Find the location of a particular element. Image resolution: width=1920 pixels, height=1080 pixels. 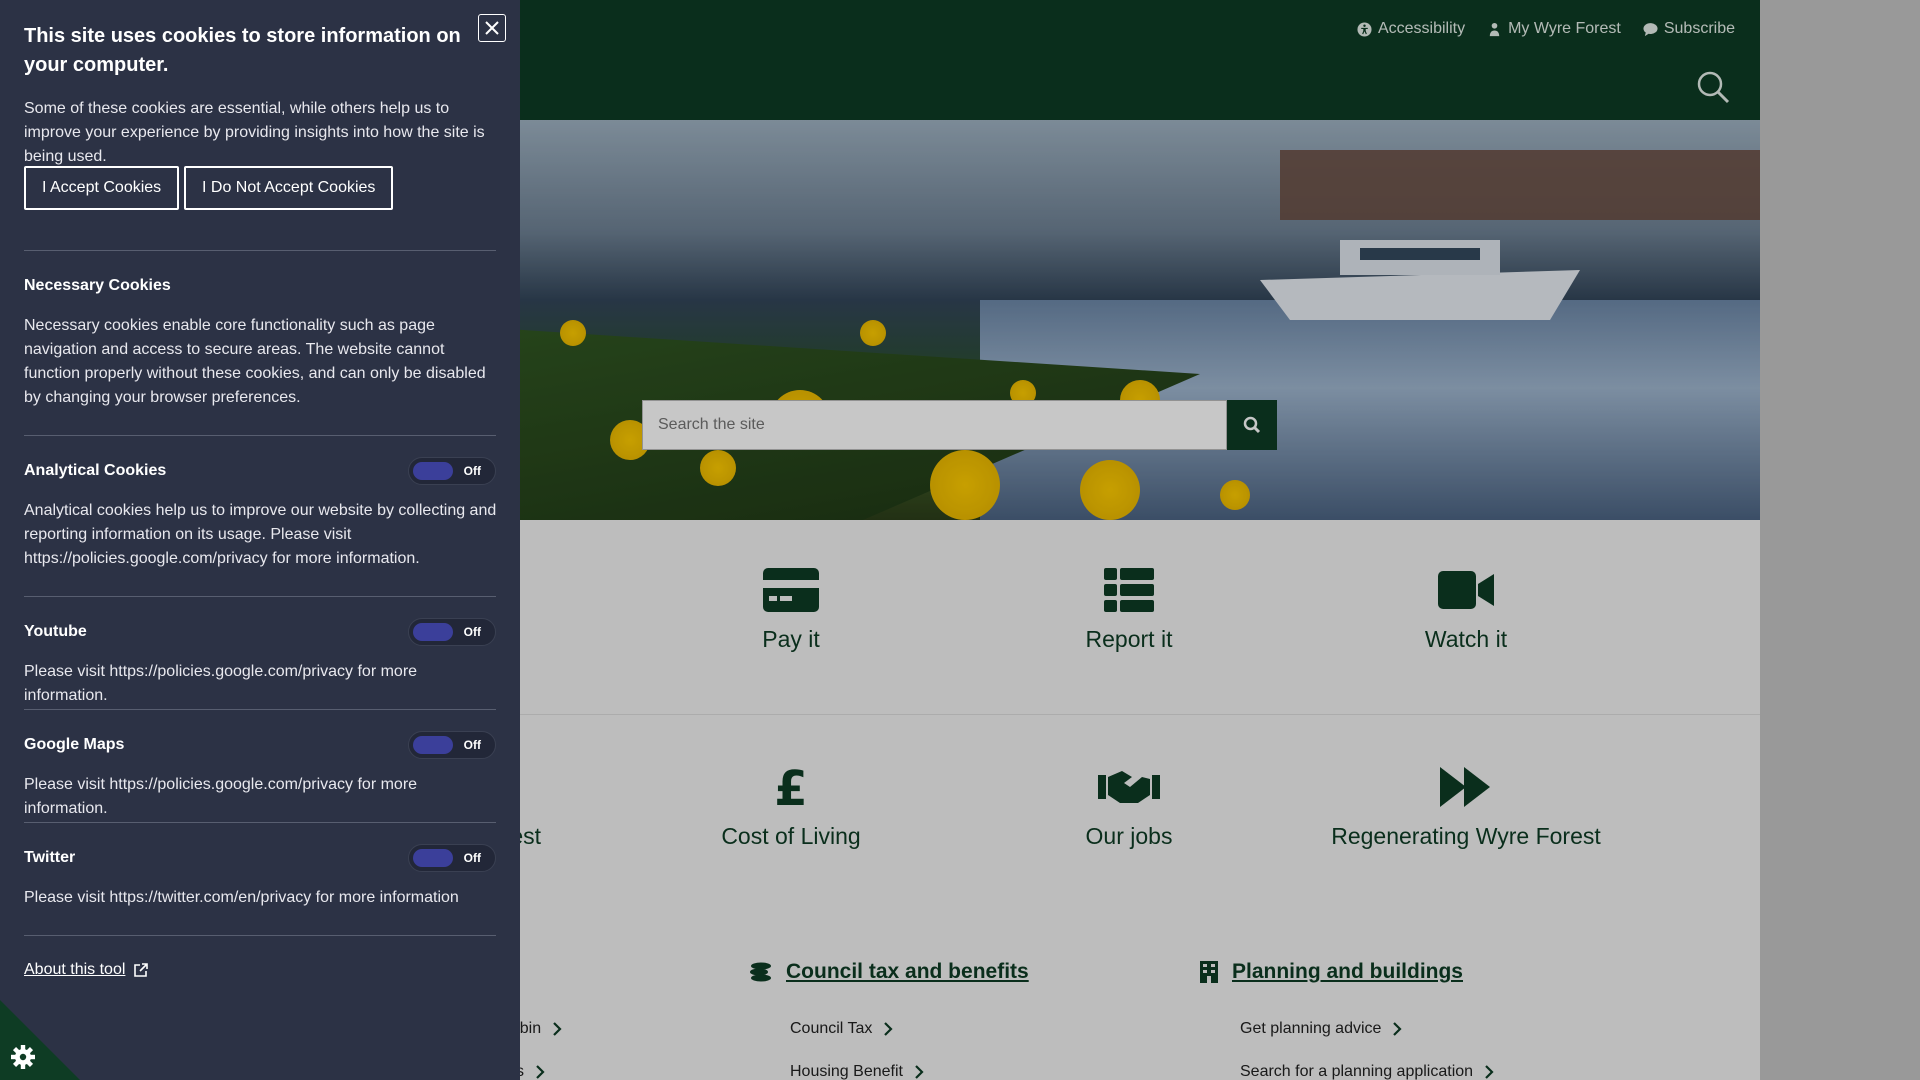

google-maps-cookies-title: Google Maps is located at coordinates (74, 744).